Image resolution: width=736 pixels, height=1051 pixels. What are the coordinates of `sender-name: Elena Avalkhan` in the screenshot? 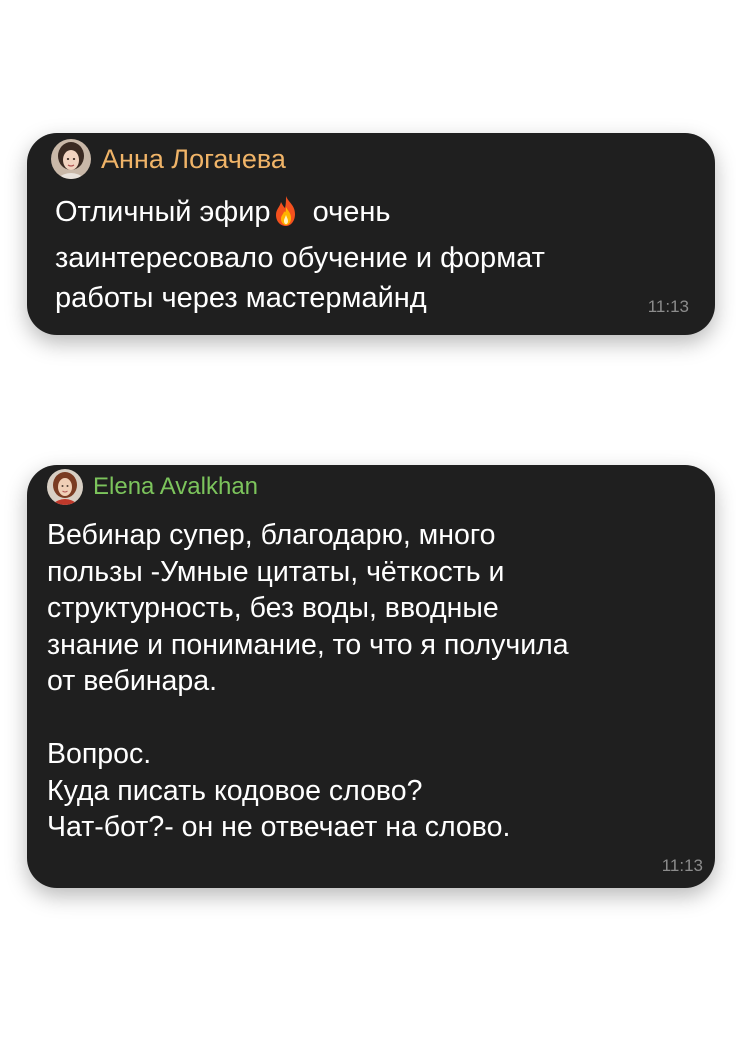 It's located at (175, 487).